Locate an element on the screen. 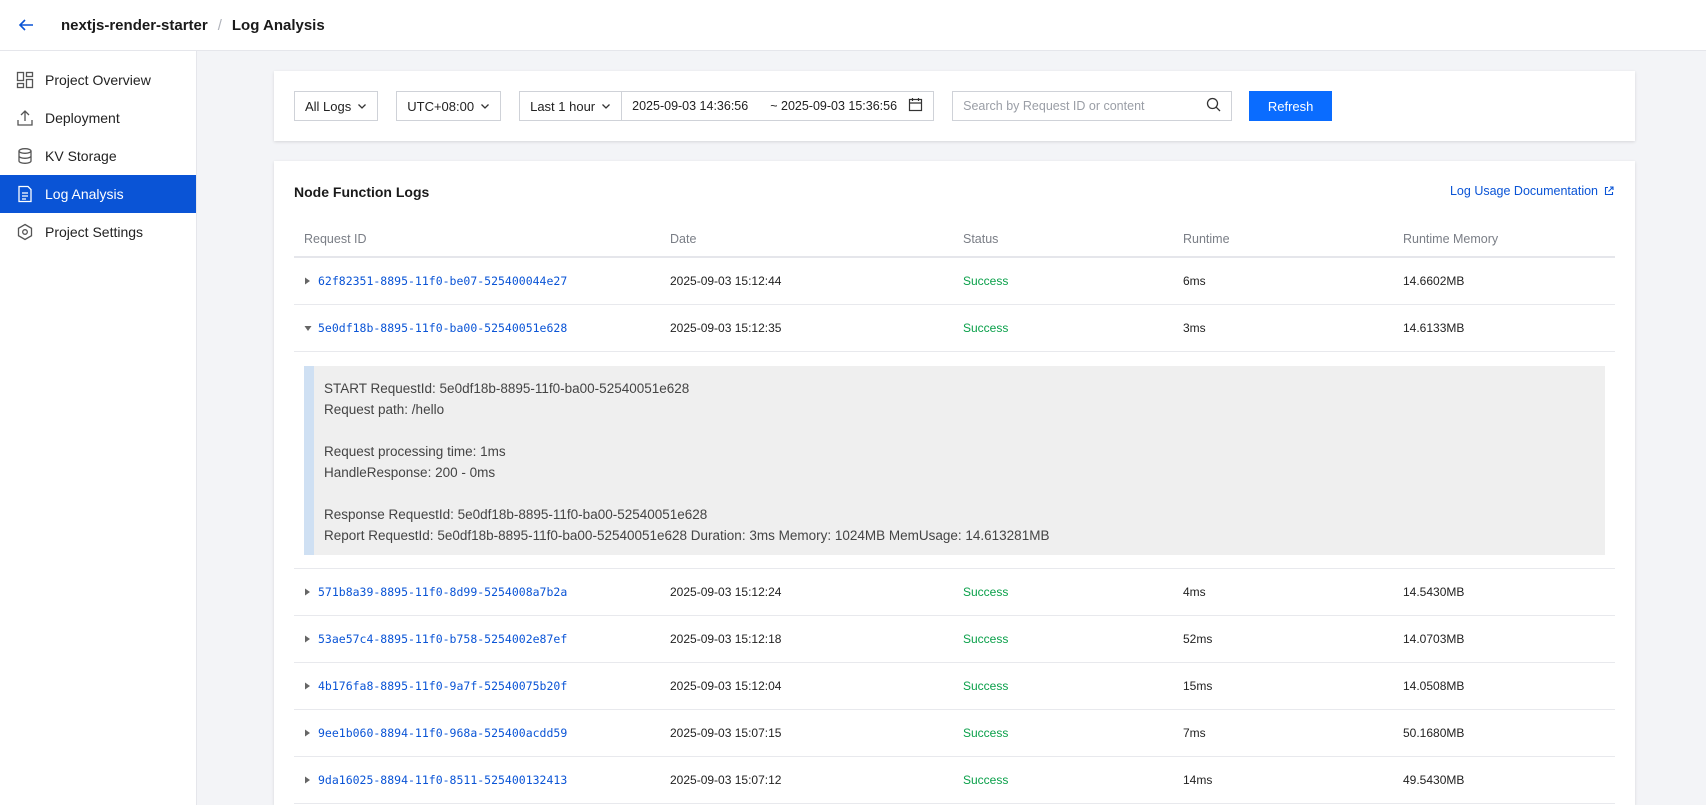 Image resolution: width=1706 pixels, height=805 pixels. row-memory: 14.5430MB is located at coordinates (1434, 592).